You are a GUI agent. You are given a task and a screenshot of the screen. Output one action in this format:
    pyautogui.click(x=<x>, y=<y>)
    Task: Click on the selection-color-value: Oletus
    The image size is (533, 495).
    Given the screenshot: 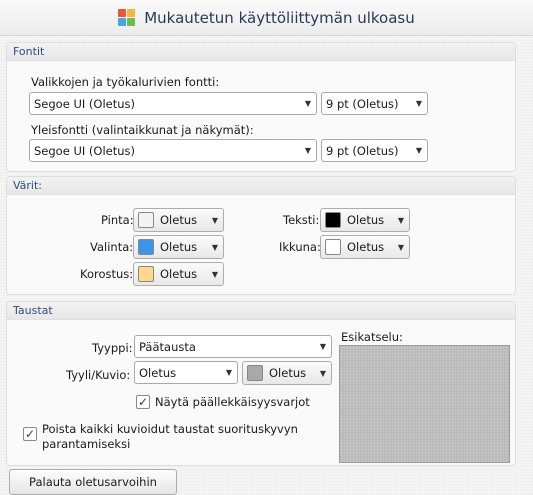 What is the action you would take?
    pyautogui.click(x=179, y=247)
    